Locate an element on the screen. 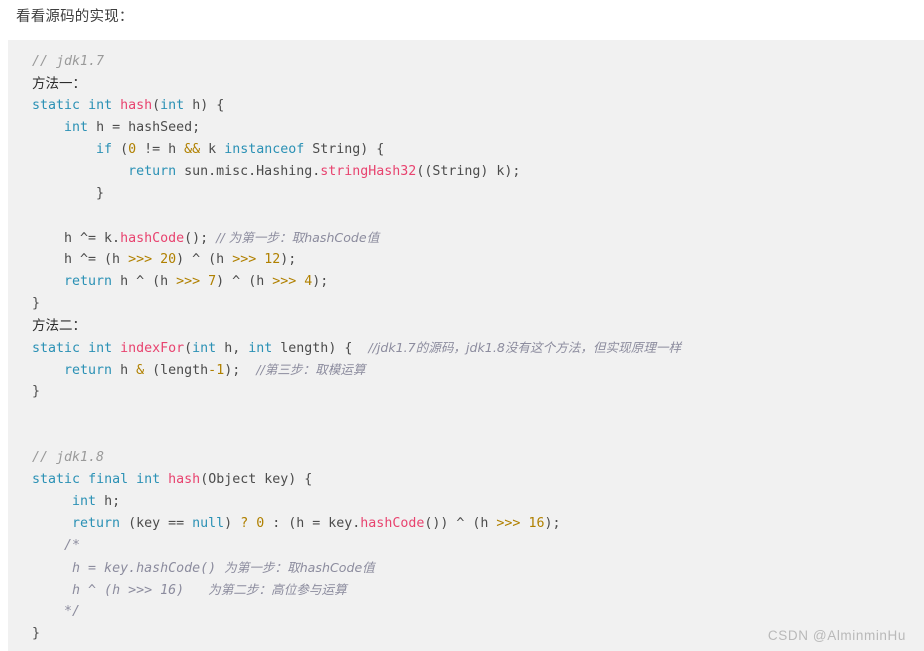 This screenshot has width=924, height=651. comment-block-open: /* is located at coordinates (72, 545).